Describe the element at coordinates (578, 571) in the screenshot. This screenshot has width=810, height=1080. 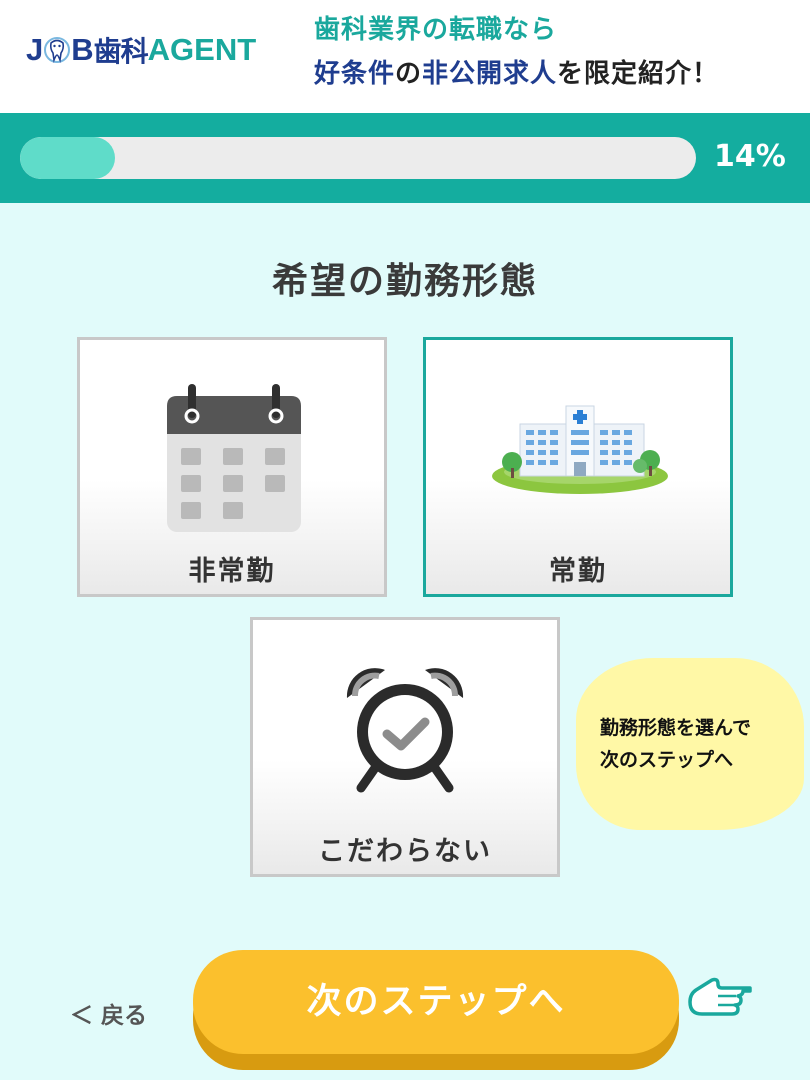
I see `option-label-full-time: 常勤` at that location.